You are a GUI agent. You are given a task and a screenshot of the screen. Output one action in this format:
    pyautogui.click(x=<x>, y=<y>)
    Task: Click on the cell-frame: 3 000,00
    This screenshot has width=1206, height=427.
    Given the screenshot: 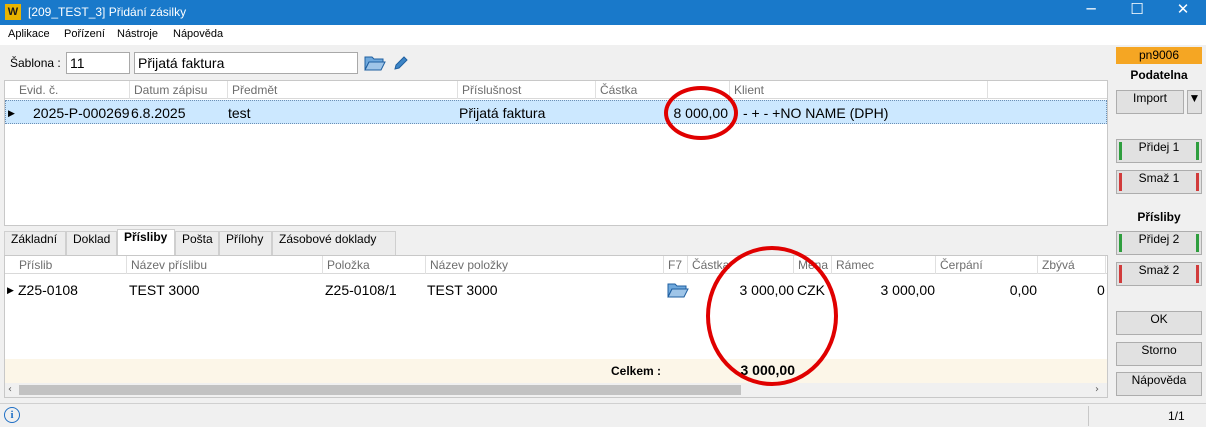 What is the action you would take?
    pyautogui.click(x=908, y=290)
    